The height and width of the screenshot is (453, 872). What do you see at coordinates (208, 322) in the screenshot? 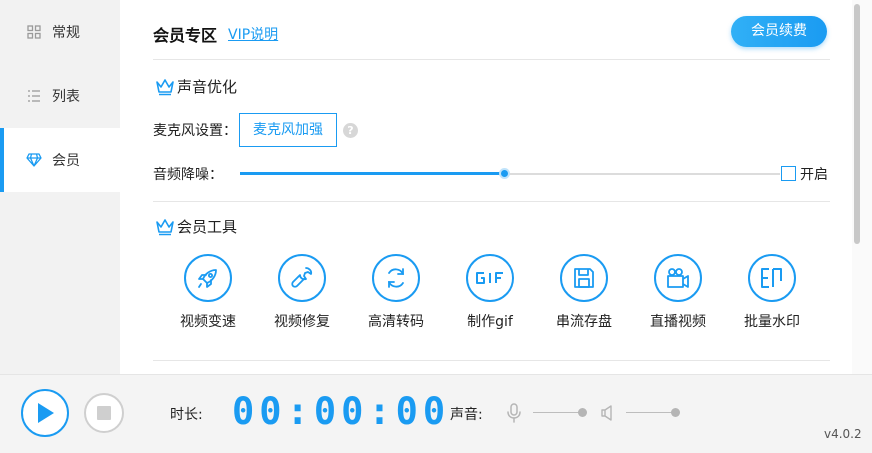
I see `tool-label: 视频变速` at bounding box center [208, 322].